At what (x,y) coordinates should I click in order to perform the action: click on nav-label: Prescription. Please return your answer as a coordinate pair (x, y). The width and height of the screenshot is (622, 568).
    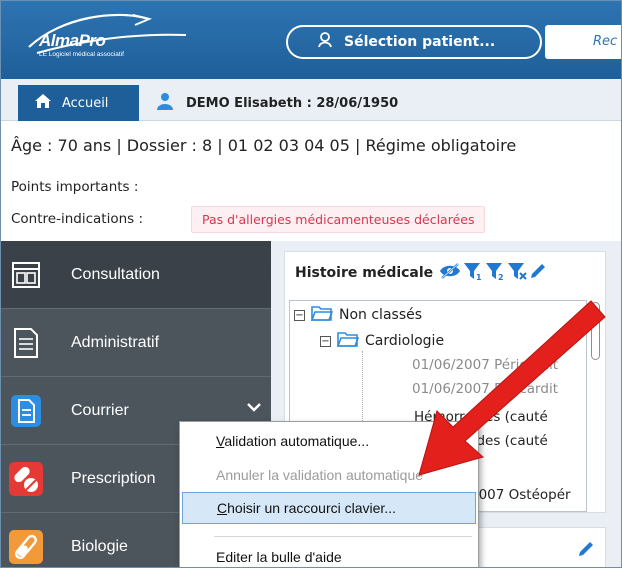
    Looking at the image, I should click on (113, 478).